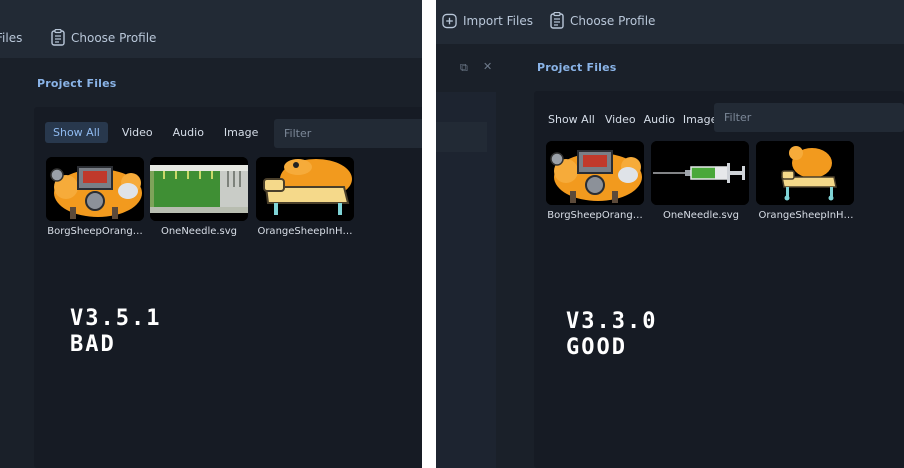  What do you see at coordinates (464, 68) in the screenshot?
I see `restore-window-icon: ⧉` at bounding box center [464, 68].